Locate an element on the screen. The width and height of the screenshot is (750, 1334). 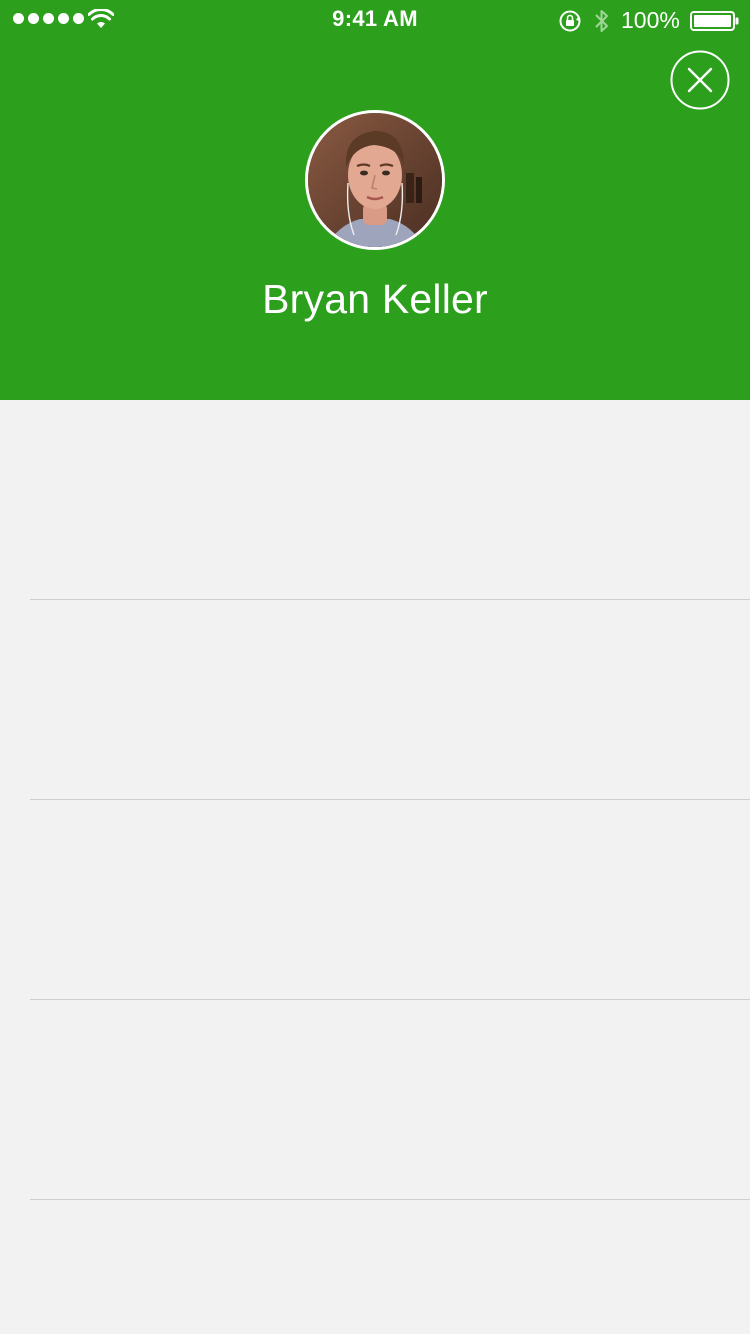
profile-name: Bryan Keller is located at coordinates (375, 299).